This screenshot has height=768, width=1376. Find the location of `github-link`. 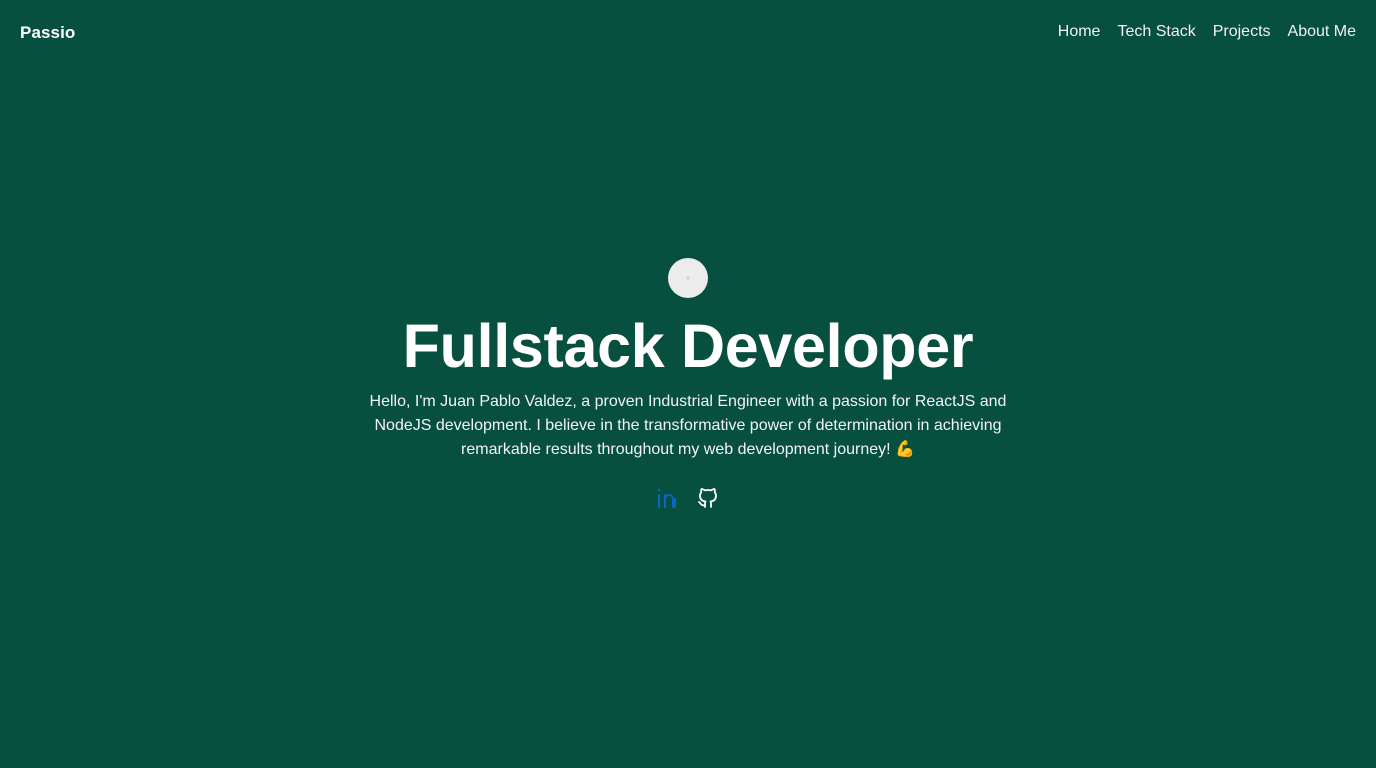

github-link is located at coordinates (708, 498).